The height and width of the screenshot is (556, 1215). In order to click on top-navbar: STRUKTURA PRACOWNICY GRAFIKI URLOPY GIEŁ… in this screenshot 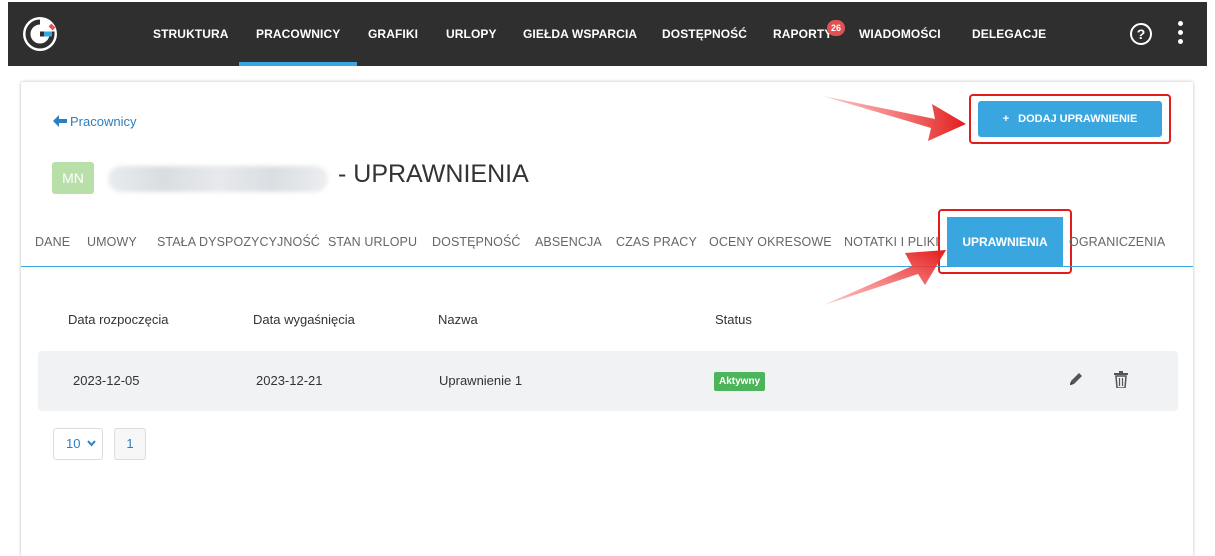, I will do `click(607, 34)`.